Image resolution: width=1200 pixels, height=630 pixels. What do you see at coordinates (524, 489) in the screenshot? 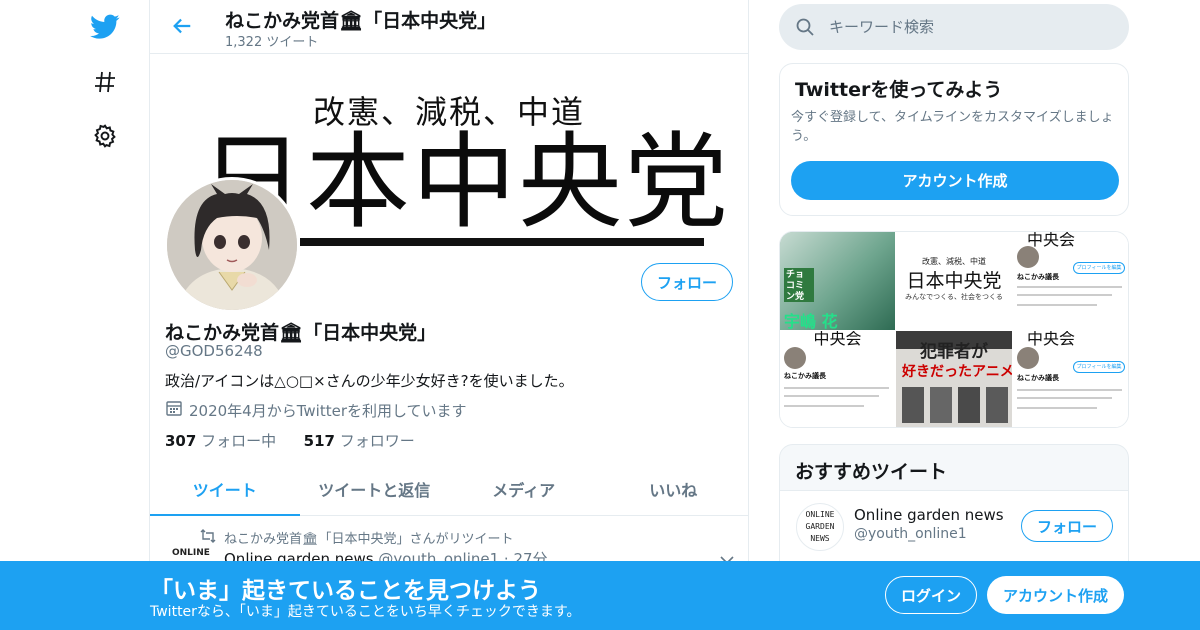
I see `tab-media: メディア` at bounding box center [524, 489].